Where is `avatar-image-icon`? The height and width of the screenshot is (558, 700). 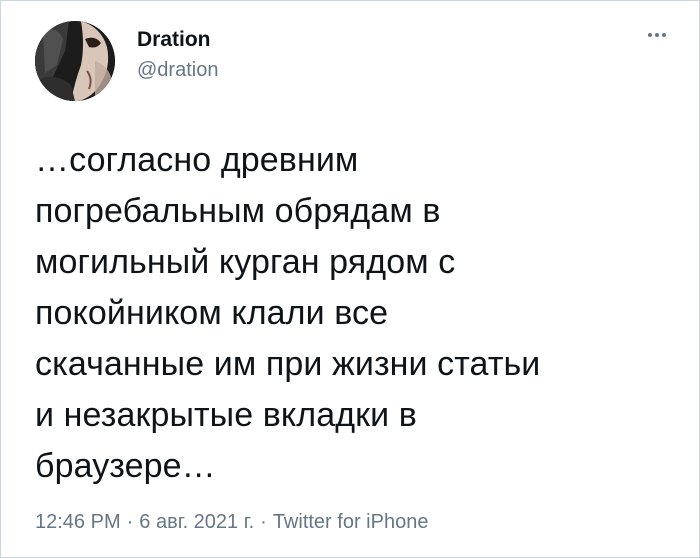 avatar-image-icon is located at coordinates (75, 61).